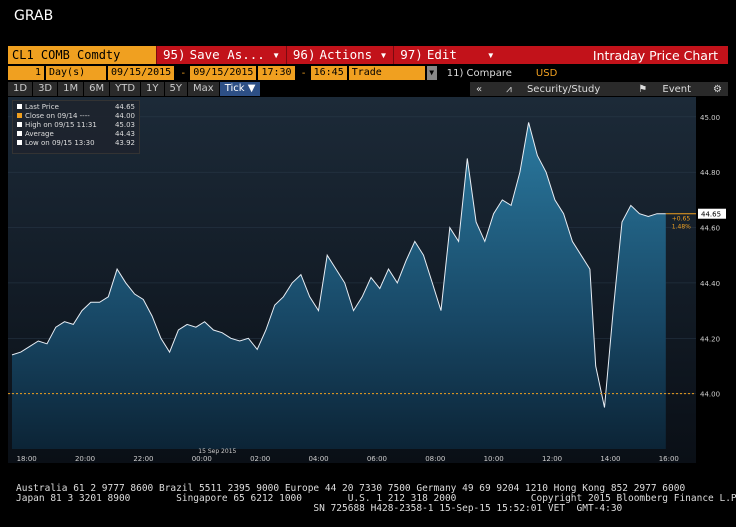  Describe the element at coordinates (563, 89) in the screenshot. I see `security-study-label: Security/Study` at that location.